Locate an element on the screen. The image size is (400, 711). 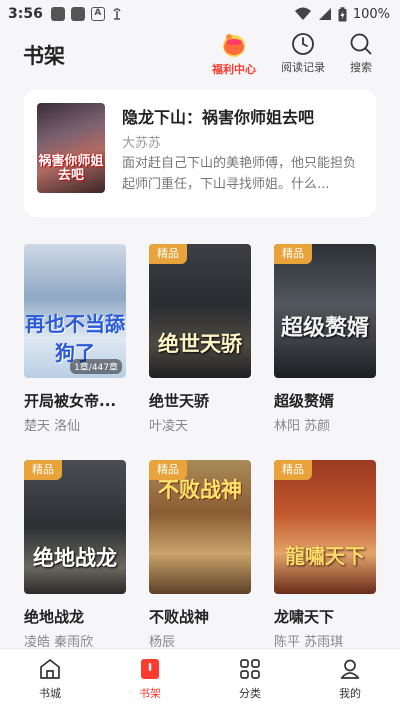
status-bar: 3:56 A 100% is located at coordinates (200, 14).